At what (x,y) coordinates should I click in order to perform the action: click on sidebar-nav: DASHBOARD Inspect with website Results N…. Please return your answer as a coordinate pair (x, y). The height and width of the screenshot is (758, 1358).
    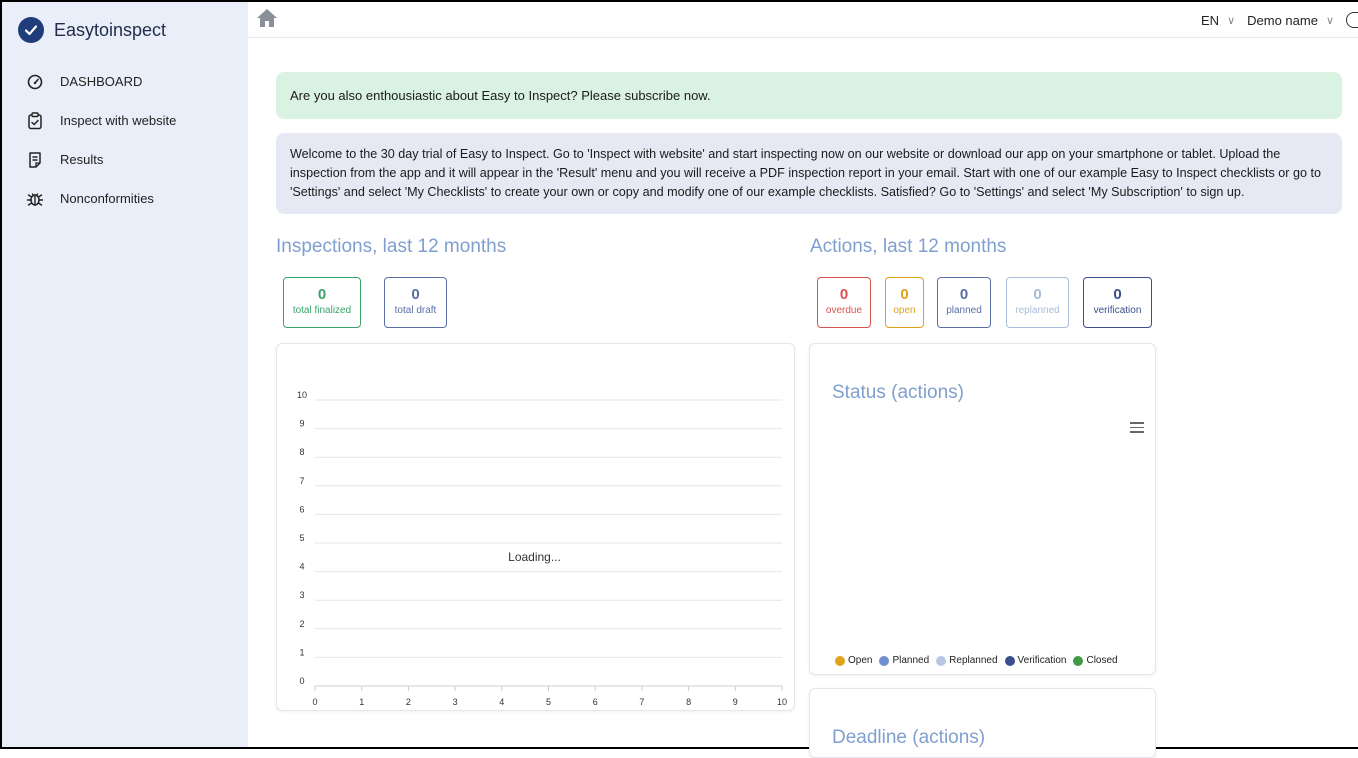
    Looking at the image, I should click on (125, 140).